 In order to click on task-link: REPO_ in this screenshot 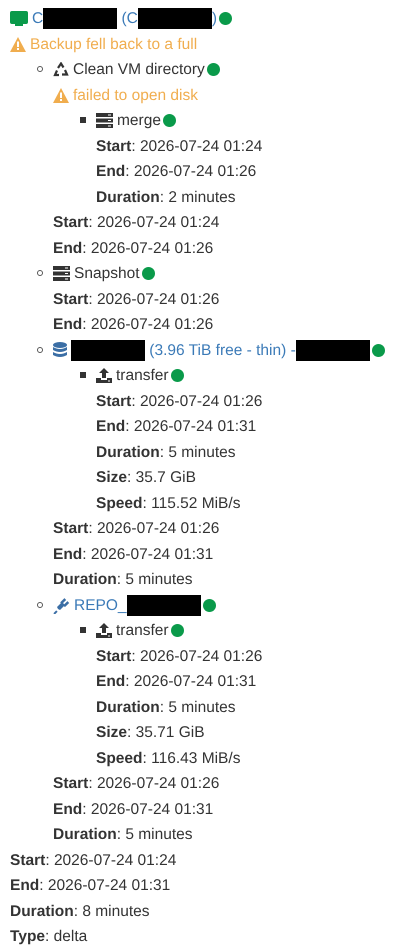, I will do `click(100, 605)`.